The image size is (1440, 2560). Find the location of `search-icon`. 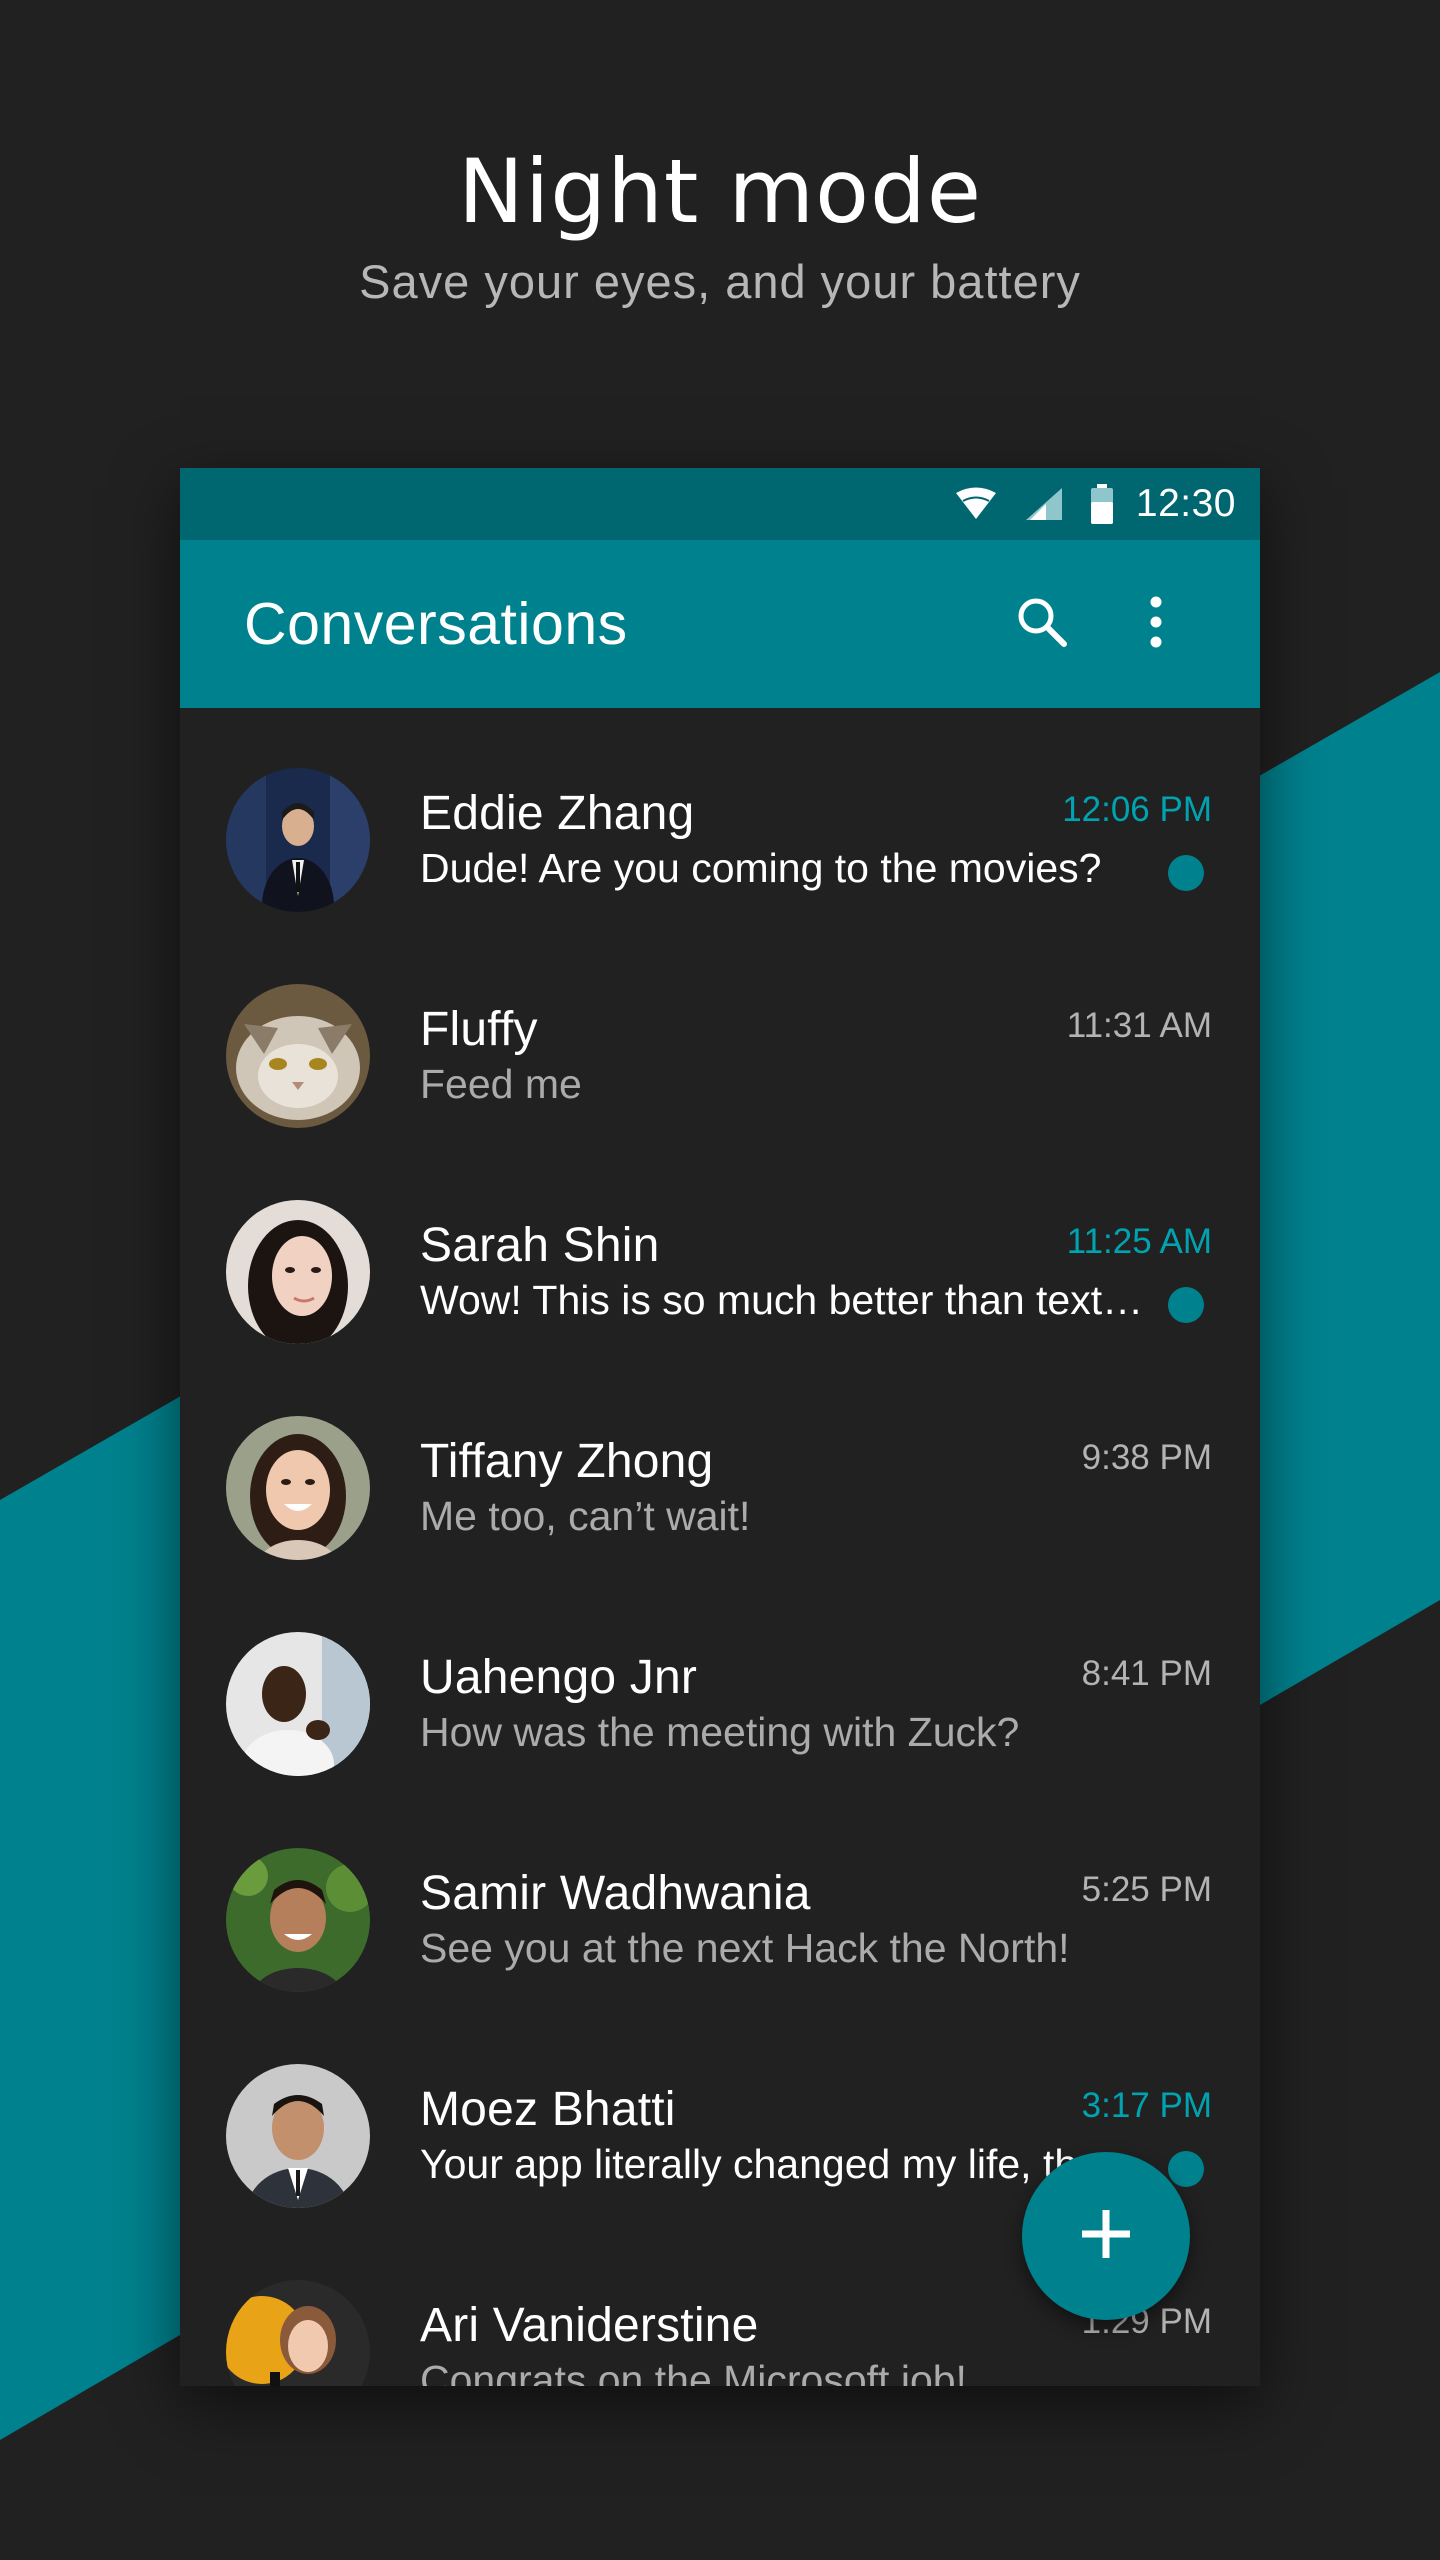

search-icon is located at coordinates (1042, 624).